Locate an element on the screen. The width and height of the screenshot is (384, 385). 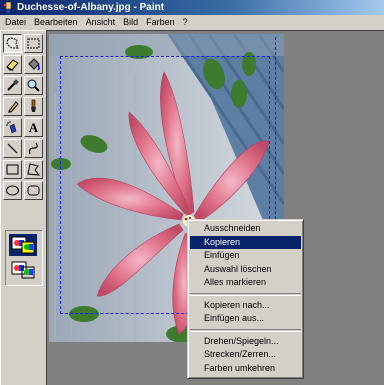
free-form-select-icon is located at coordinates (12, 43).